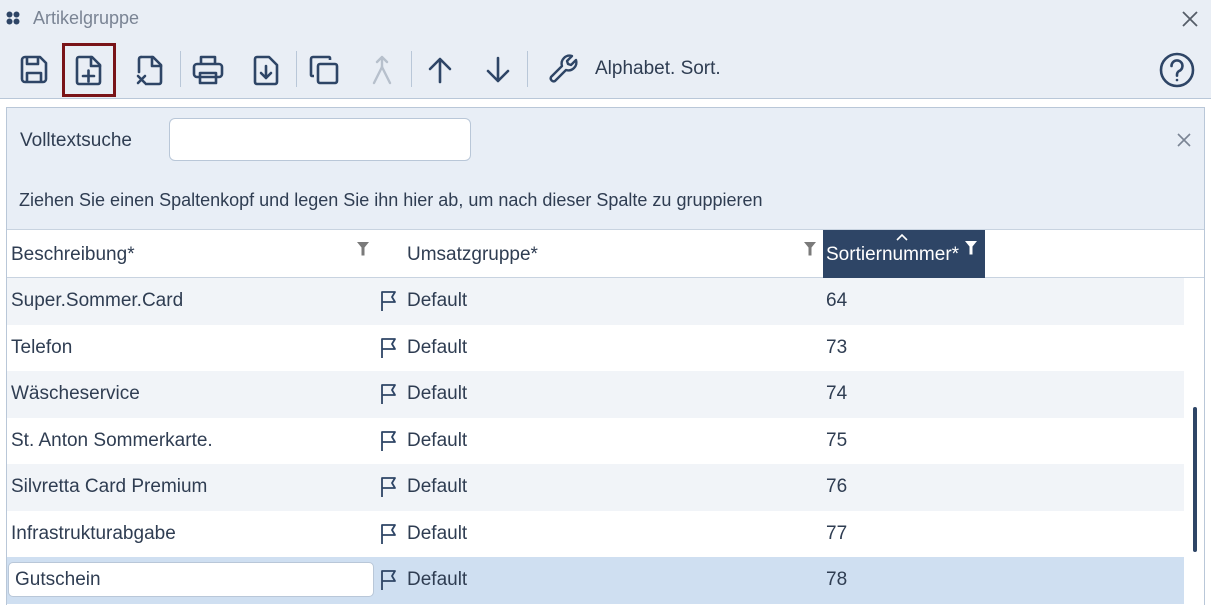 The height and width of the screenshot is (605, 1211). Describe the element at coordinates (1195, 479) in the screenshot. I see `vertical-scrollbar` at that location.